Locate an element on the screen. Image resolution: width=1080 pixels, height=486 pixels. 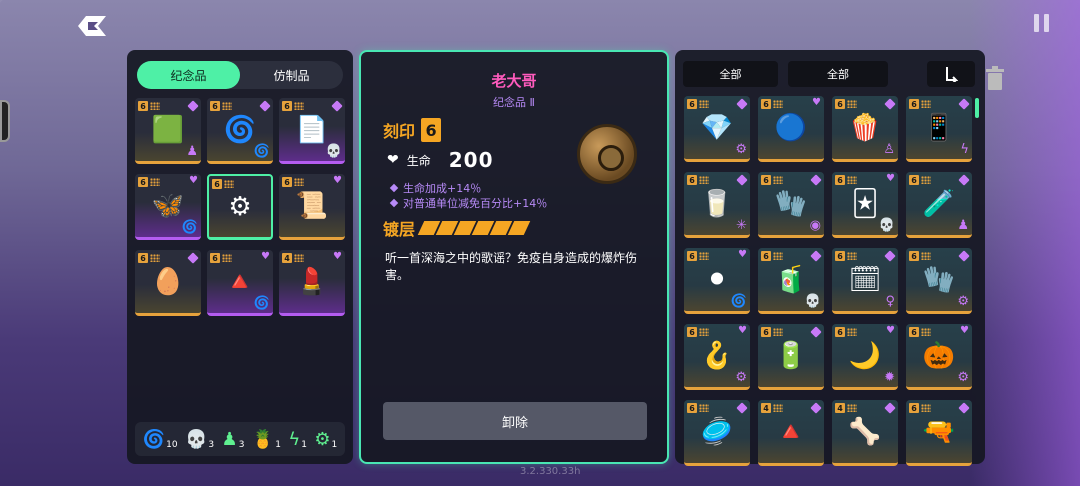
item-card: 6 🧤 ◉ is located at coordinates (791, 205).